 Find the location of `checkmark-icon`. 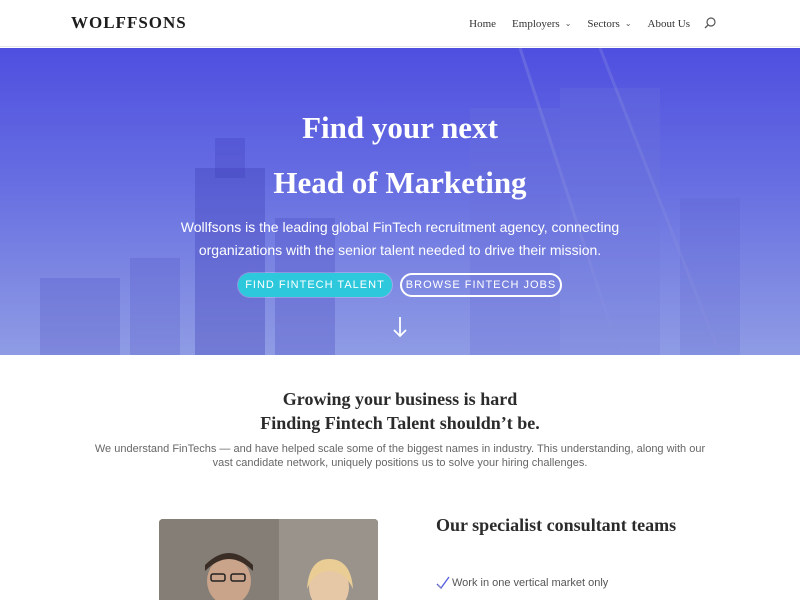

checkmark-icon is located at coordinates (443, 583).